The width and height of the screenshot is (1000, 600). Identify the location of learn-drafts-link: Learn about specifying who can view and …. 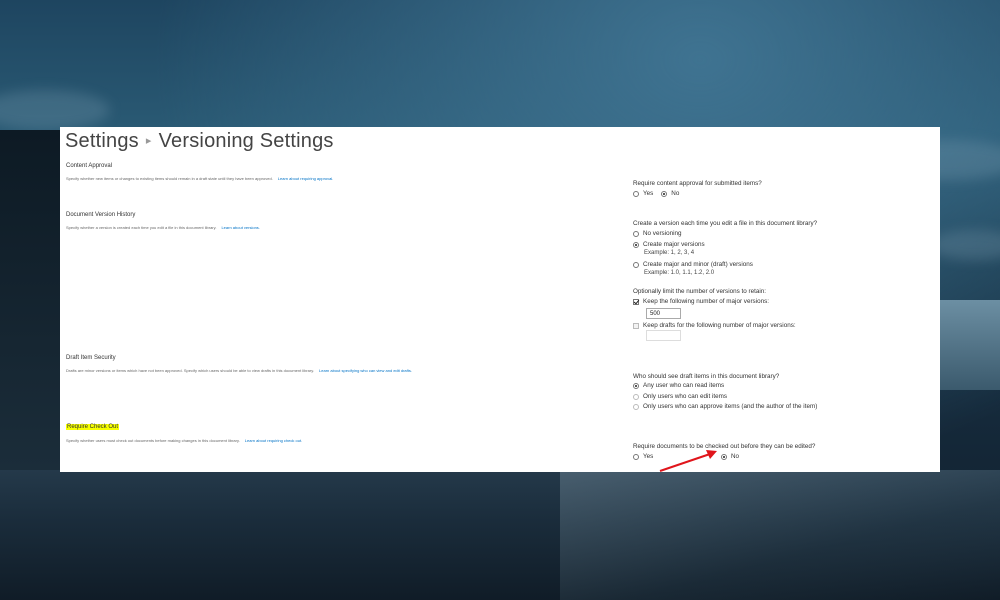
(365, 370).